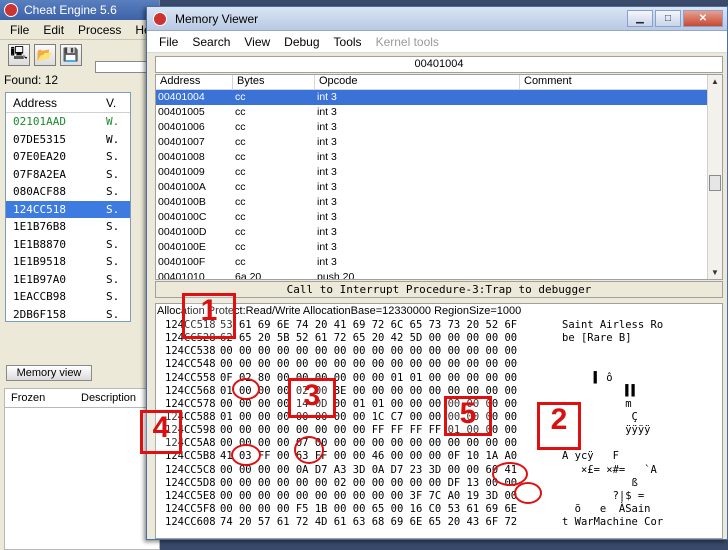  I want to click on open-file-button: 📂, so click(45, 55).